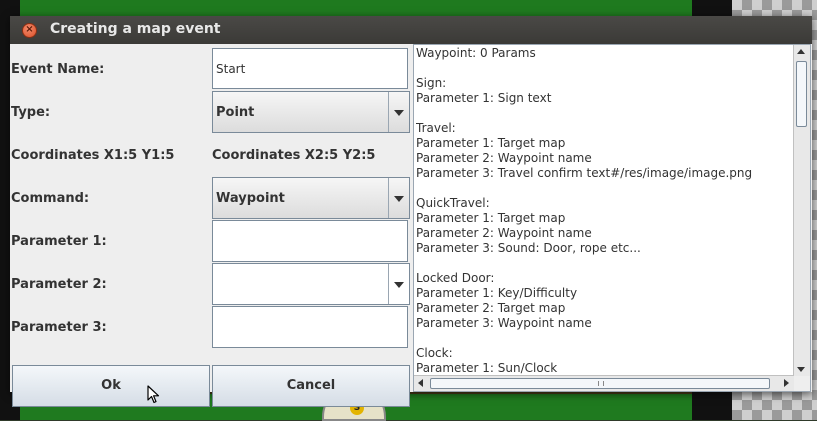 This screenshot has height=421, width=817. I want to click on grip-icon, so click(601, 383).